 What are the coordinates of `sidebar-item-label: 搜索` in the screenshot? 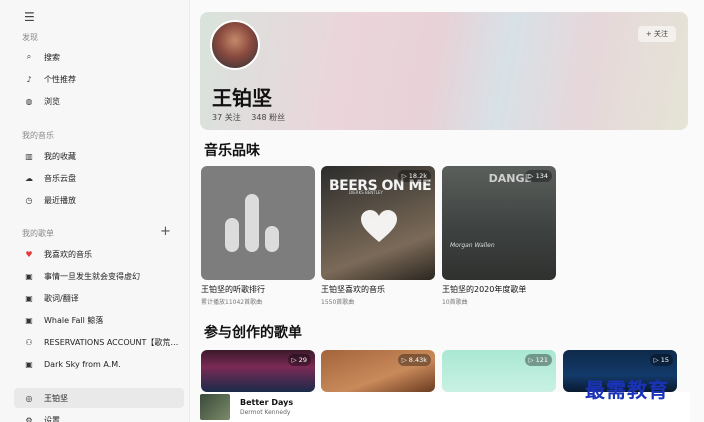 It's located at (52, 57).